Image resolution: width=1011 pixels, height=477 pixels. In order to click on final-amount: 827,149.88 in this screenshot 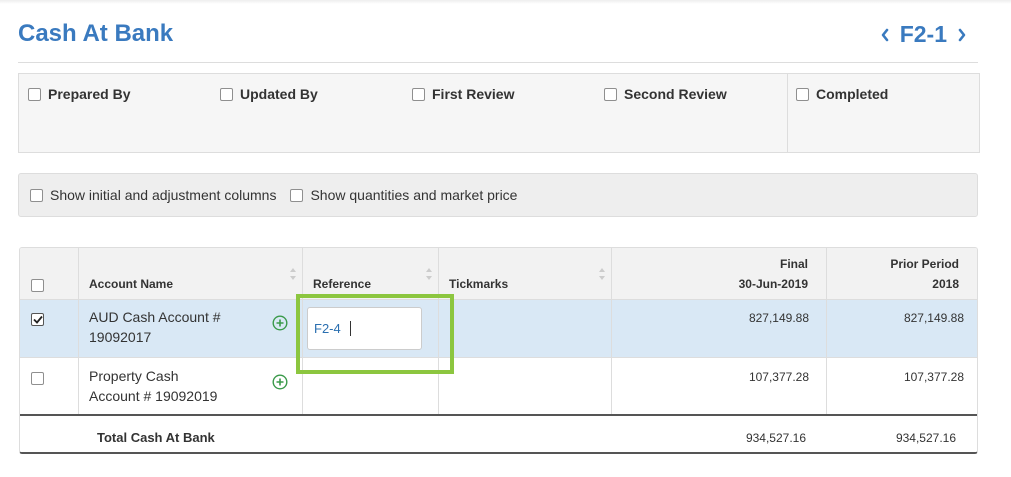, I will do `click(778, 318)`.